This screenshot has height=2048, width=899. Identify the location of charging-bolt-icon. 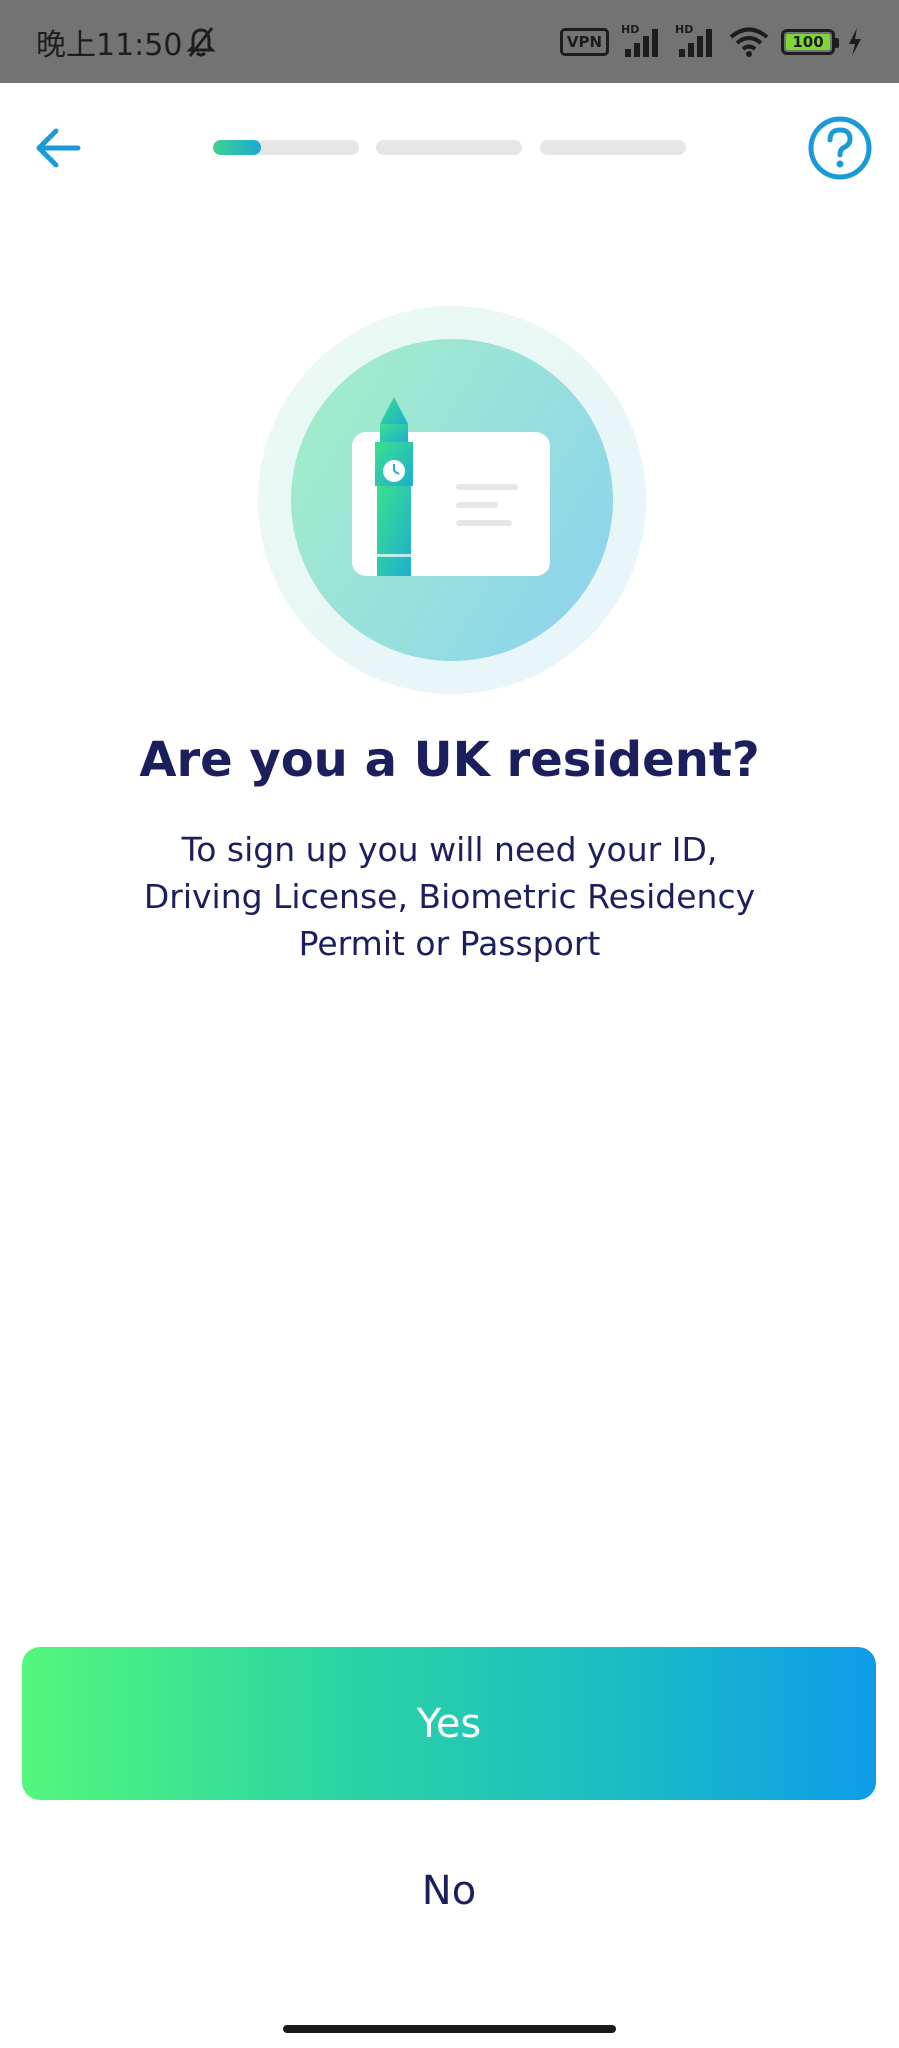
(855, 41).